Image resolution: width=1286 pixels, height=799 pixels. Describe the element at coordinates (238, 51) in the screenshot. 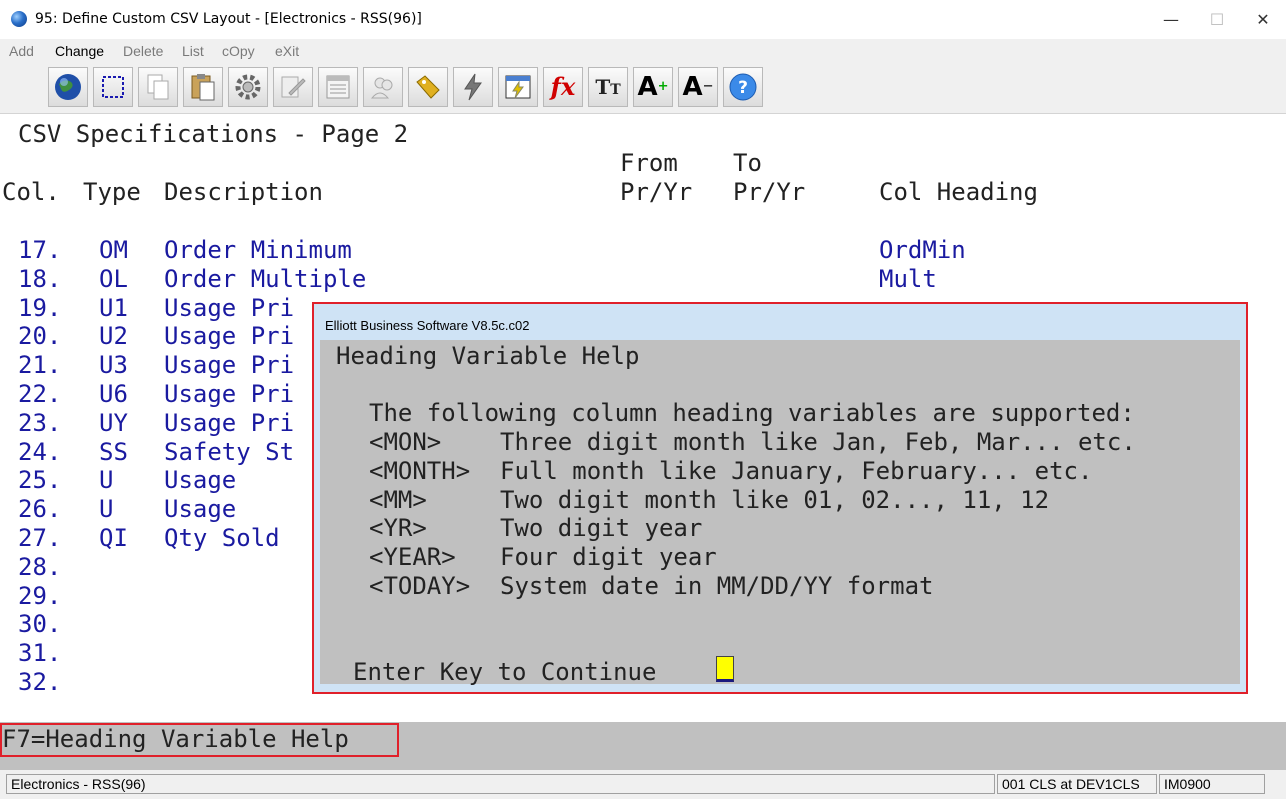

I see `menu-copy: cOpy` at that location.